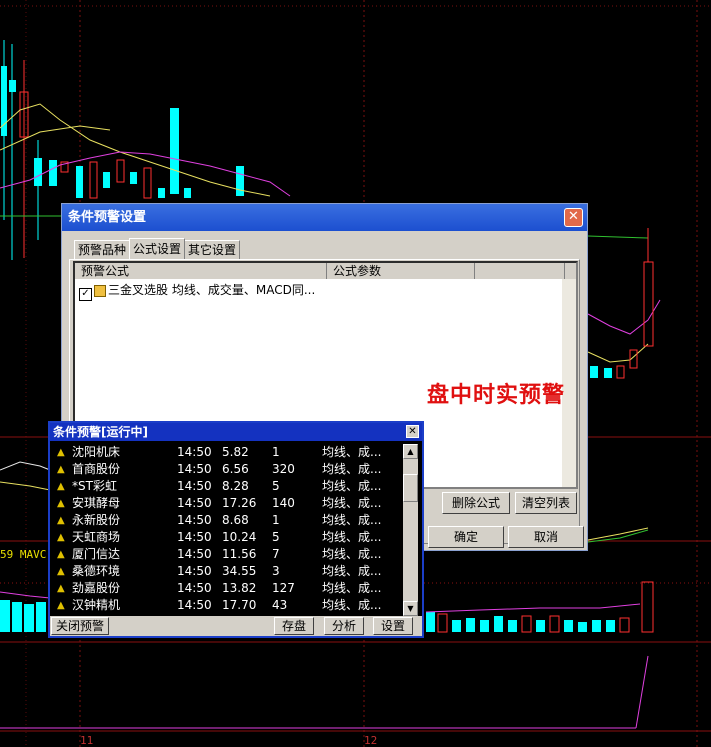 Image resolution: width=711 pixels, height=747 pixels. What do you see at coordinates (410, 530) in the screenshot?
I see `alert-scrollbar: ▲ ▼` at bounding box center [410, 530].